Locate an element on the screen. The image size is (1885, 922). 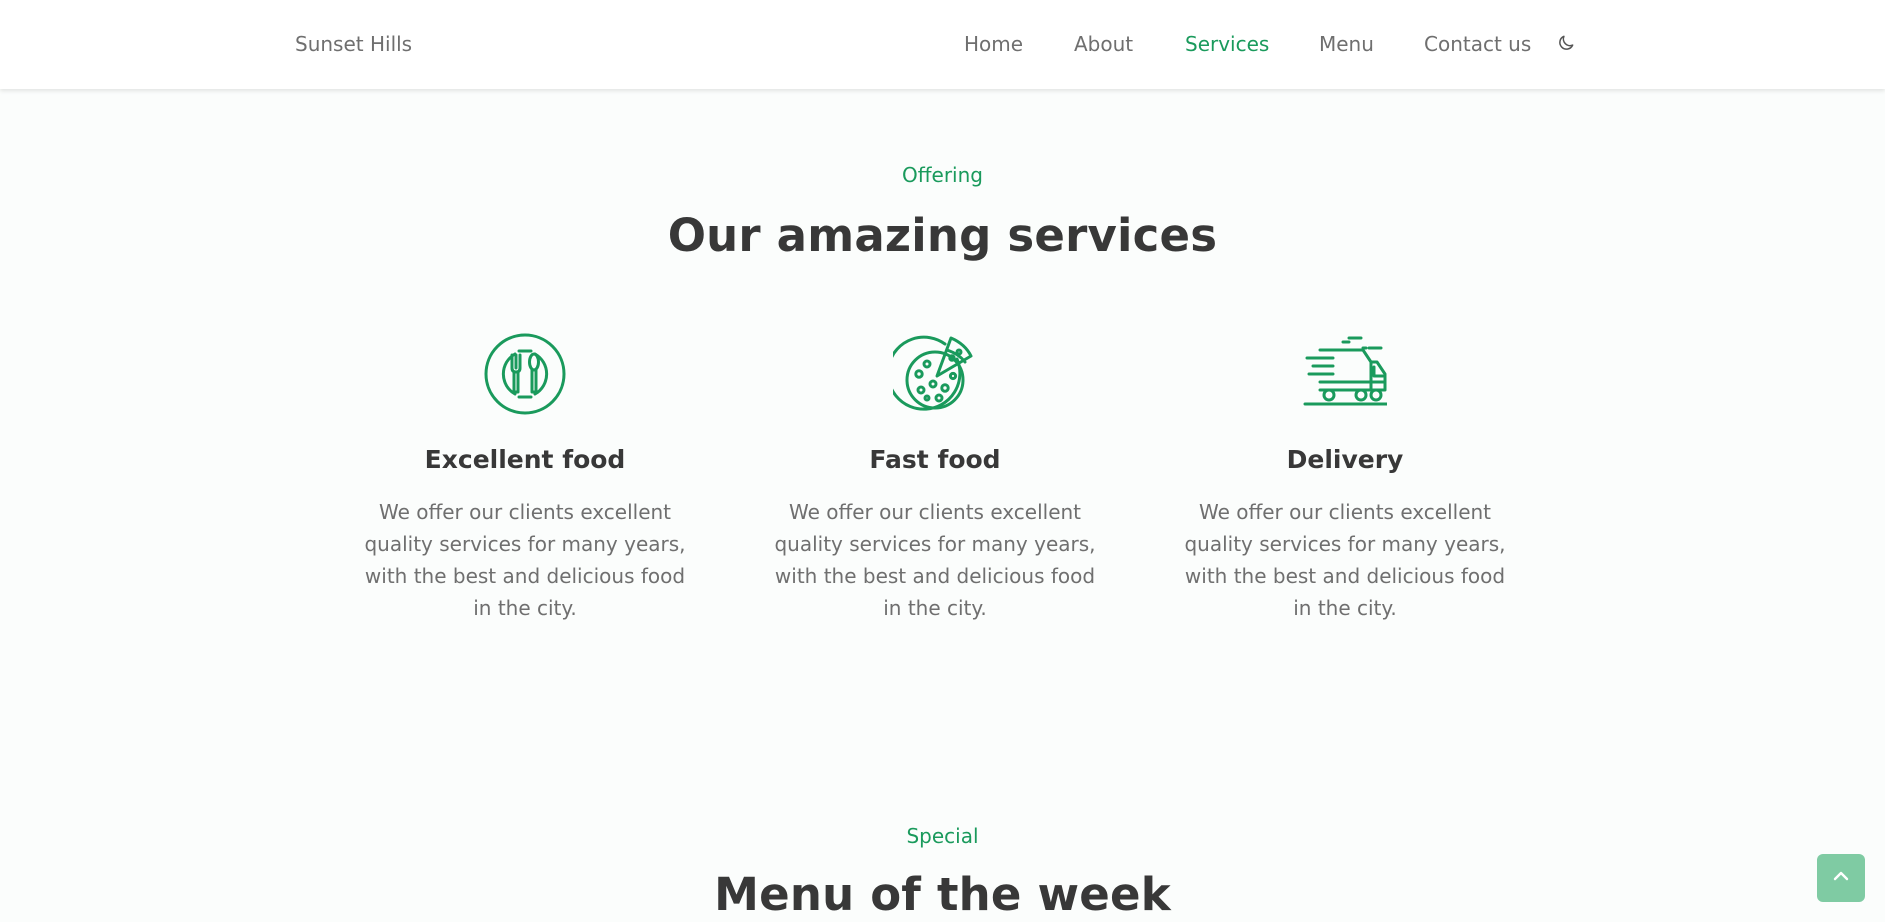
menu-title: Menu of the week is located at coordinates (942, 894).